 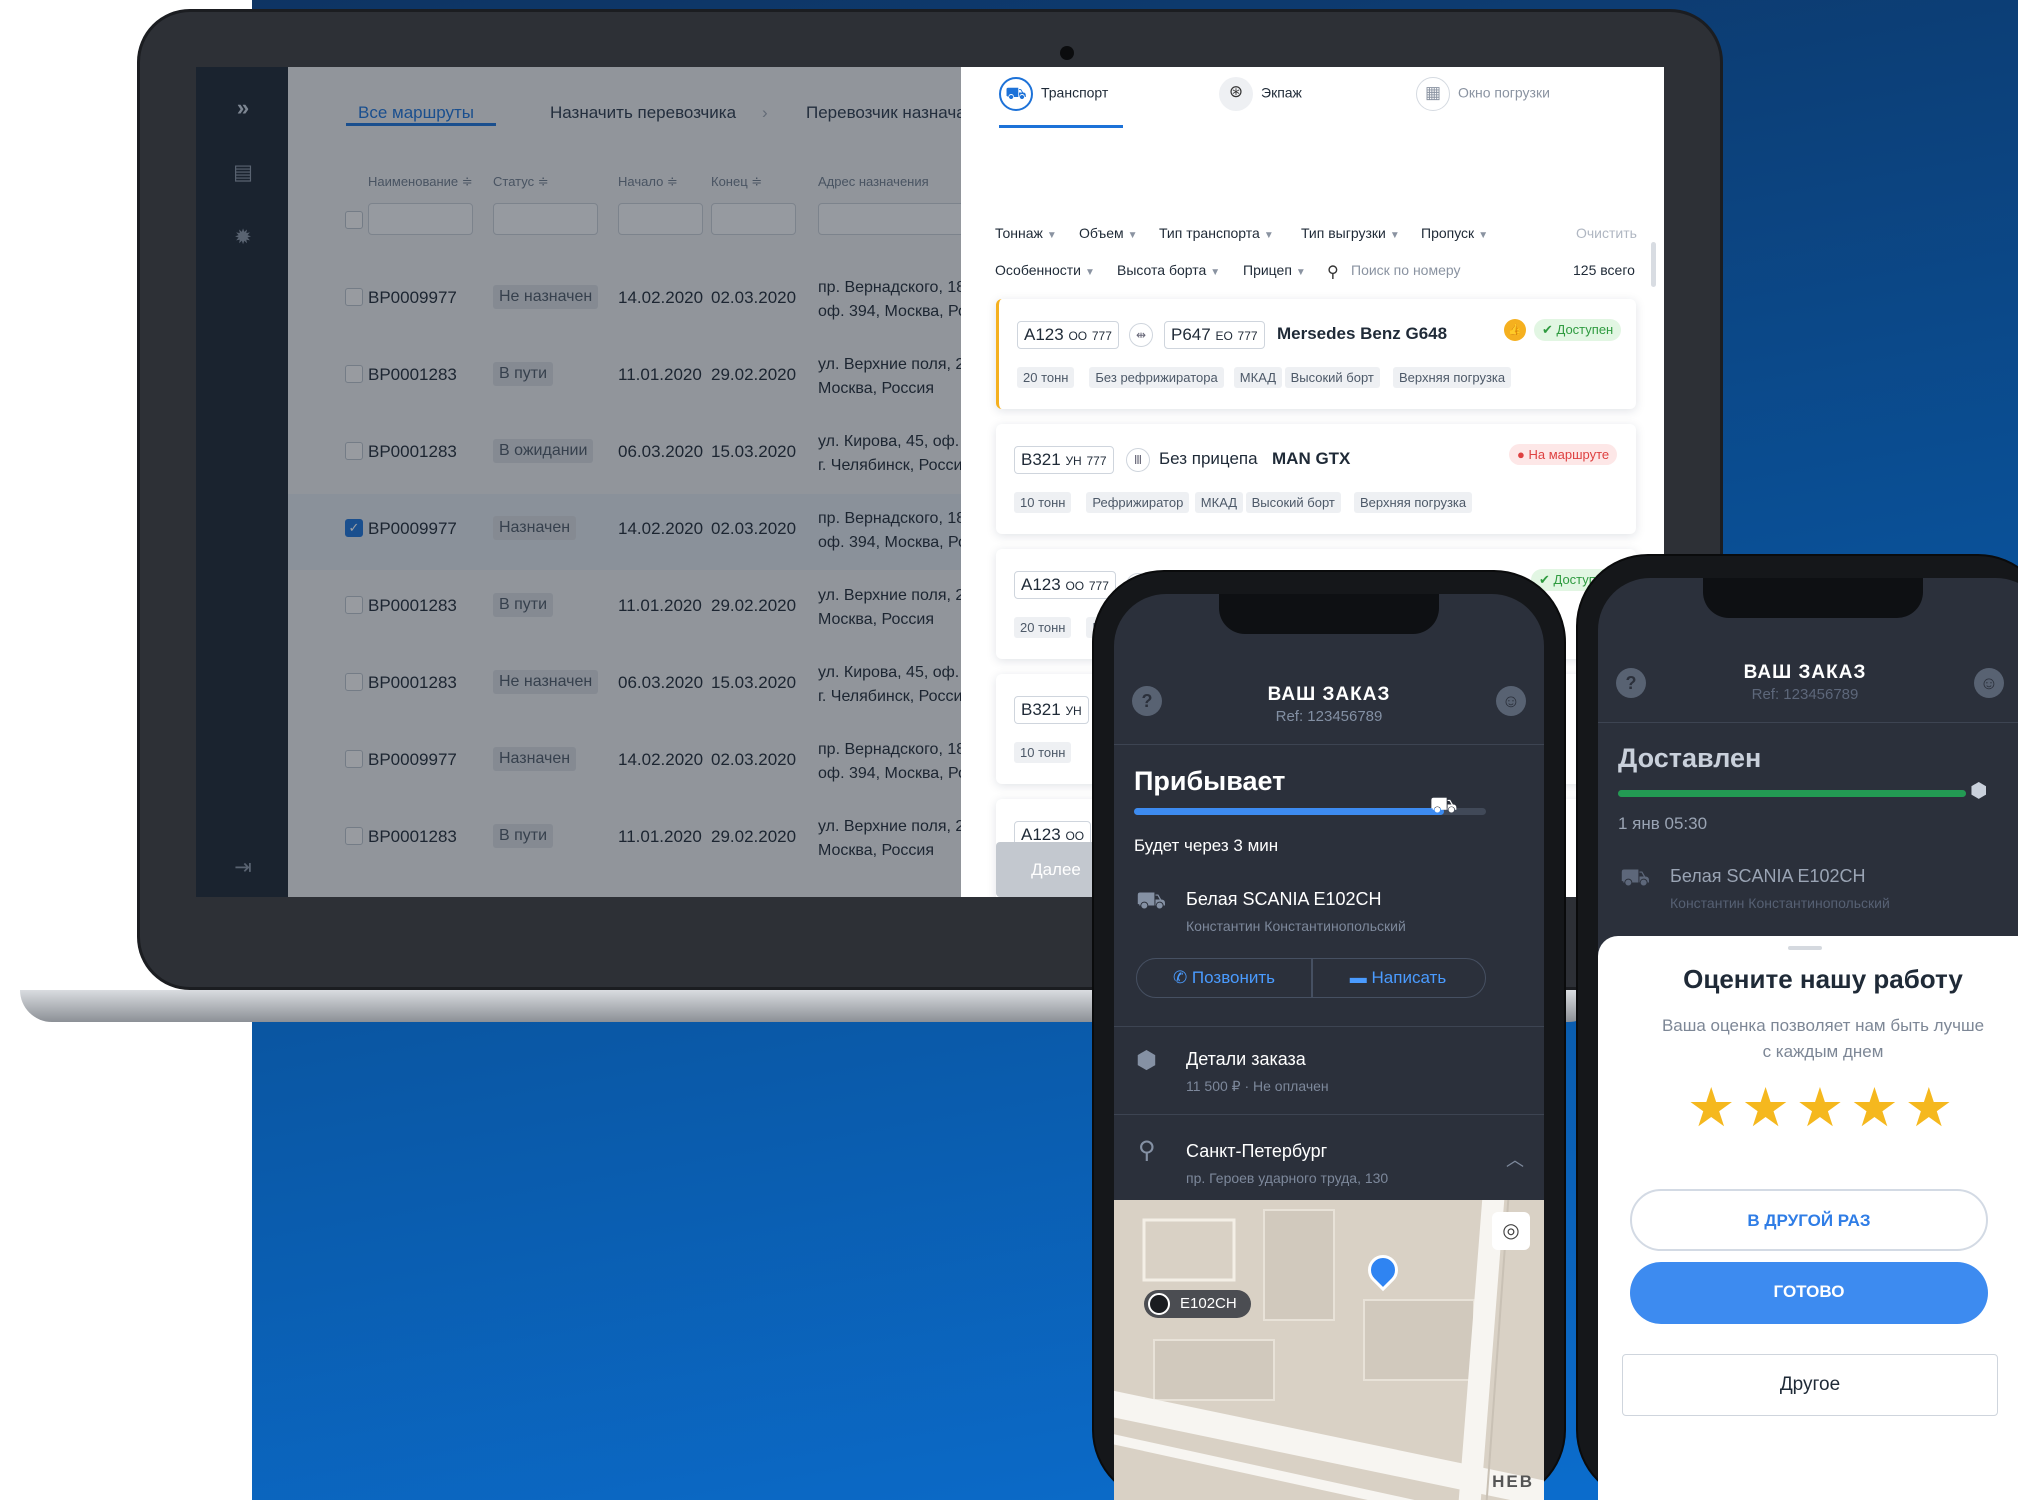 What do you see at coordinates (1653, 264) in the screenshot?
I see `panel-scrollbar` at bounding box center [1653, 264].